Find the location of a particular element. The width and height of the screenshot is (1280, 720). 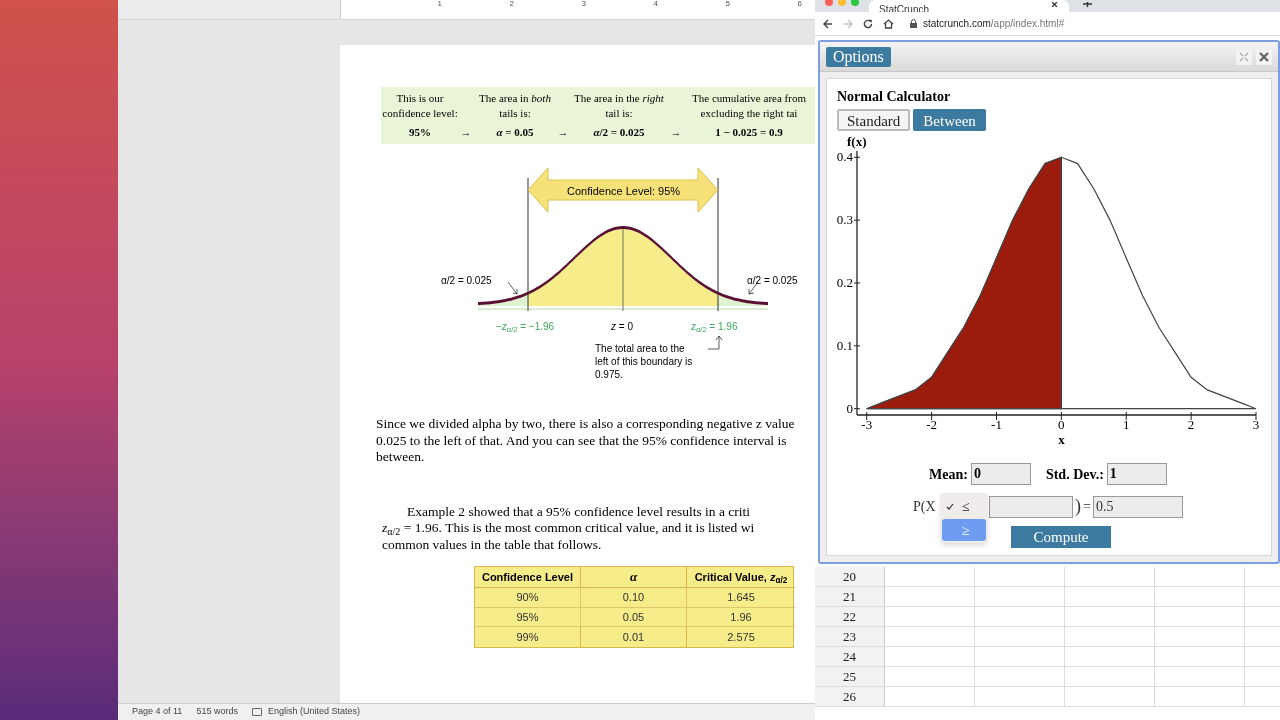

ruler-number: 6 is located at coordinates (799, 5).